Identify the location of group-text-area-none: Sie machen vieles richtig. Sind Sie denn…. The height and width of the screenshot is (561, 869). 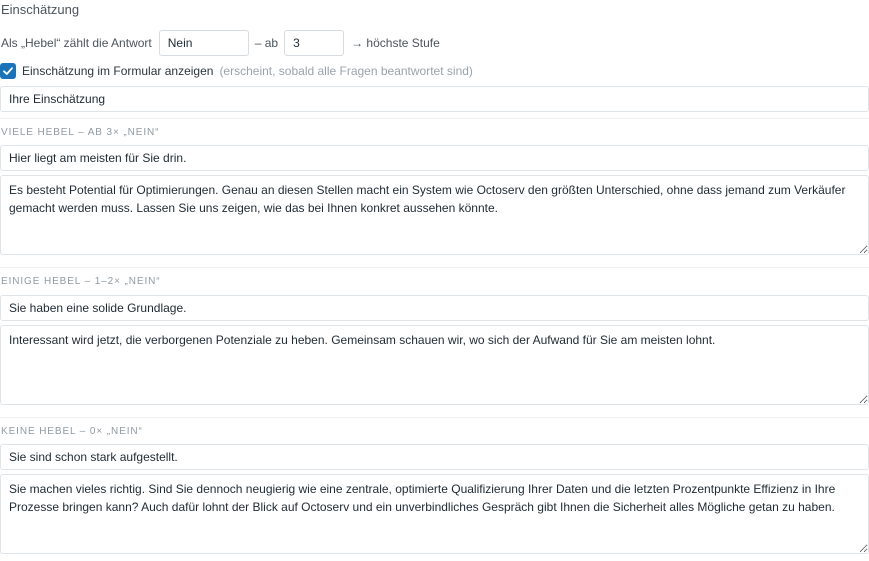
(434, 514).